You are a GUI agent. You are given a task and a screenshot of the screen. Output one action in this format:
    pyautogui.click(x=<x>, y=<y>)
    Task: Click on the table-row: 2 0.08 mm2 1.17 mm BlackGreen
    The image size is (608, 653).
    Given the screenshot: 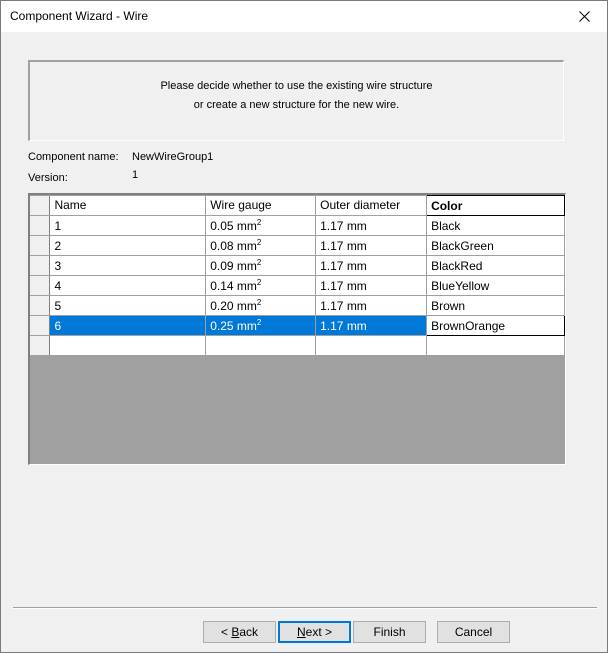 What is the action you would take?
    pyautogui.click(x=297, y=245)
    